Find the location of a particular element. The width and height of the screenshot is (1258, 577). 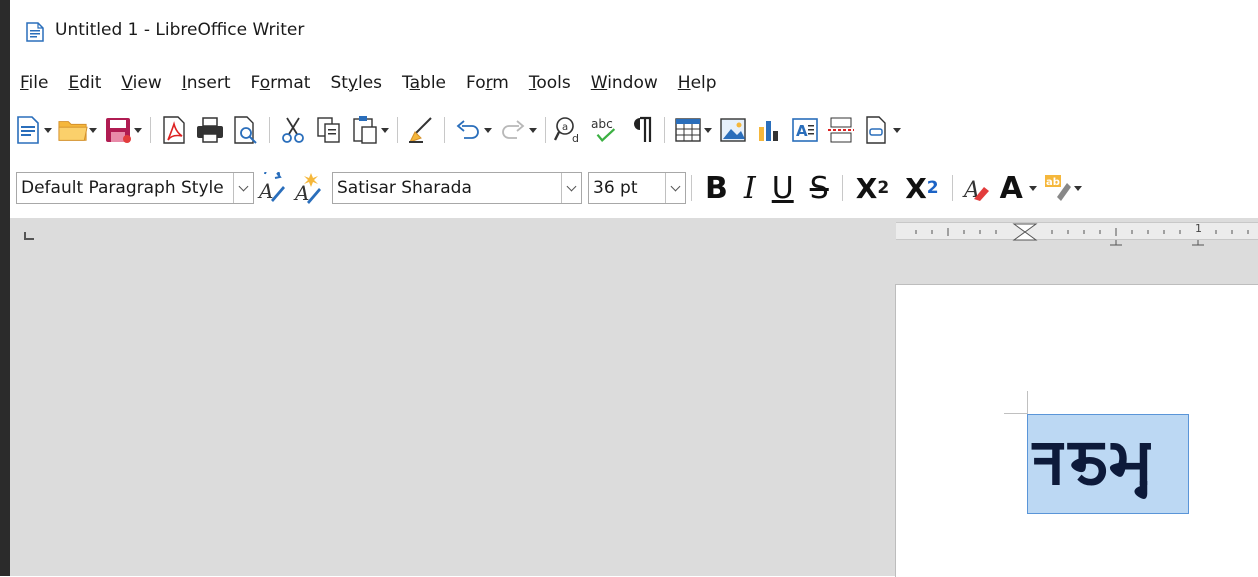

menu-label-prefix: Fo is located at coordinates (476, 83).